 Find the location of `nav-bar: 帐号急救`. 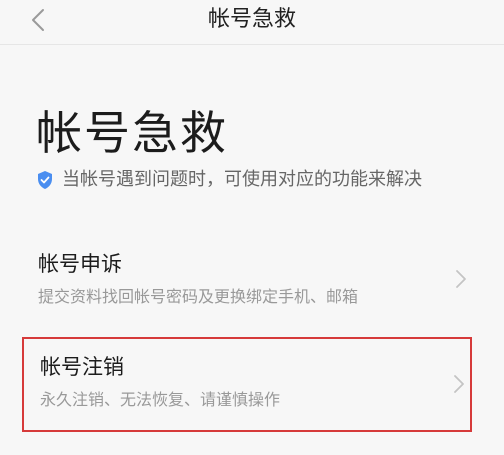

nav-bar: 帐号急救 is located at coordinates (252, 22).